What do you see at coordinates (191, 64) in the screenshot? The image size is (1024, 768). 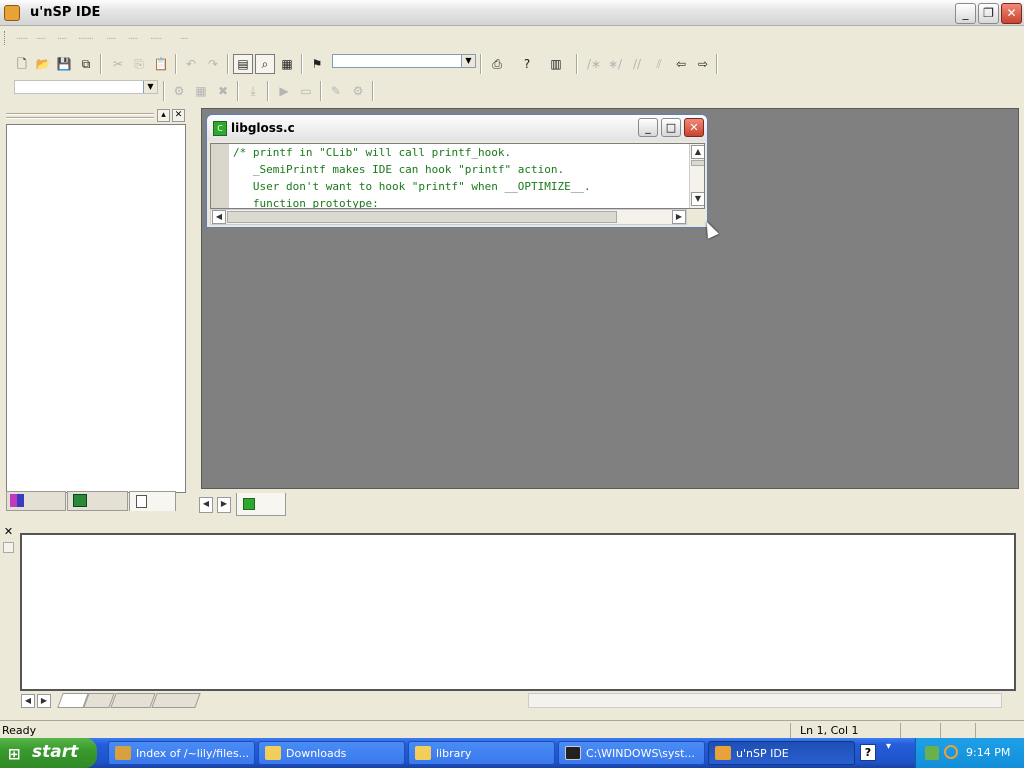 I see `undo-icon: ↶` at bounding box center [191, 64].